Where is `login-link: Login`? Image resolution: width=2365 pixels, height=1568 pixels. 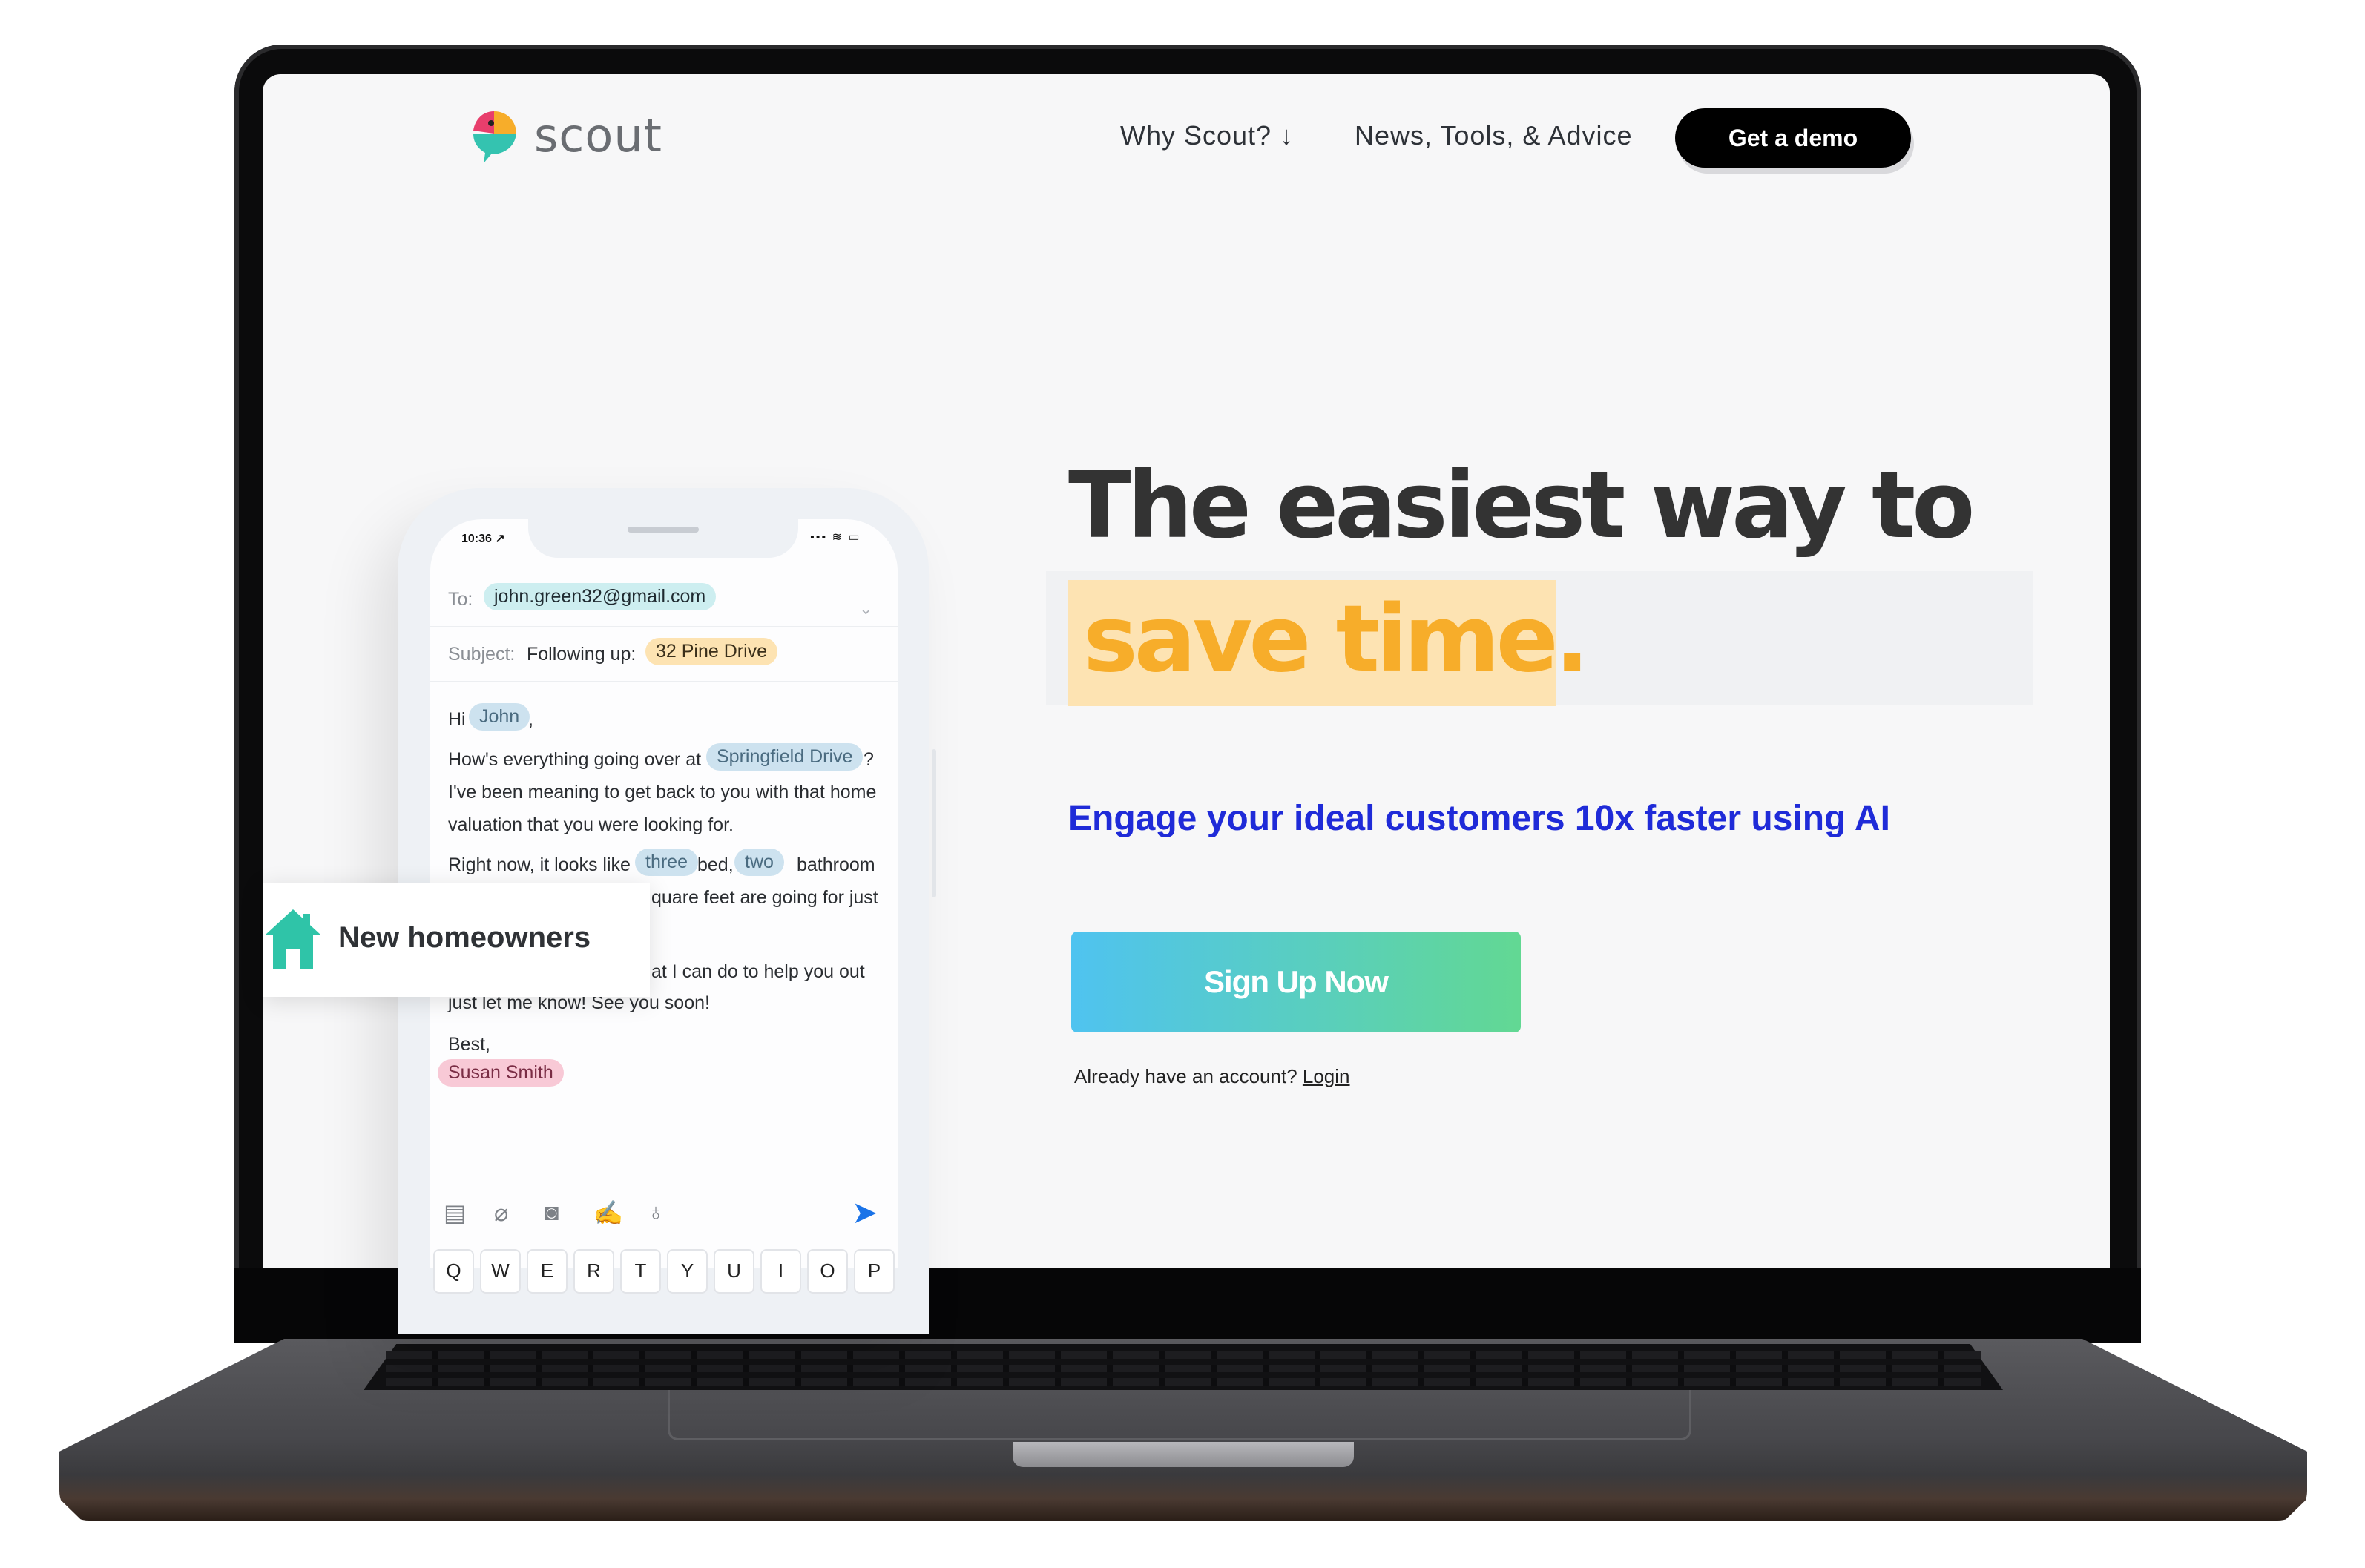
login-link: Login is located at coordinates (1326, 1076).